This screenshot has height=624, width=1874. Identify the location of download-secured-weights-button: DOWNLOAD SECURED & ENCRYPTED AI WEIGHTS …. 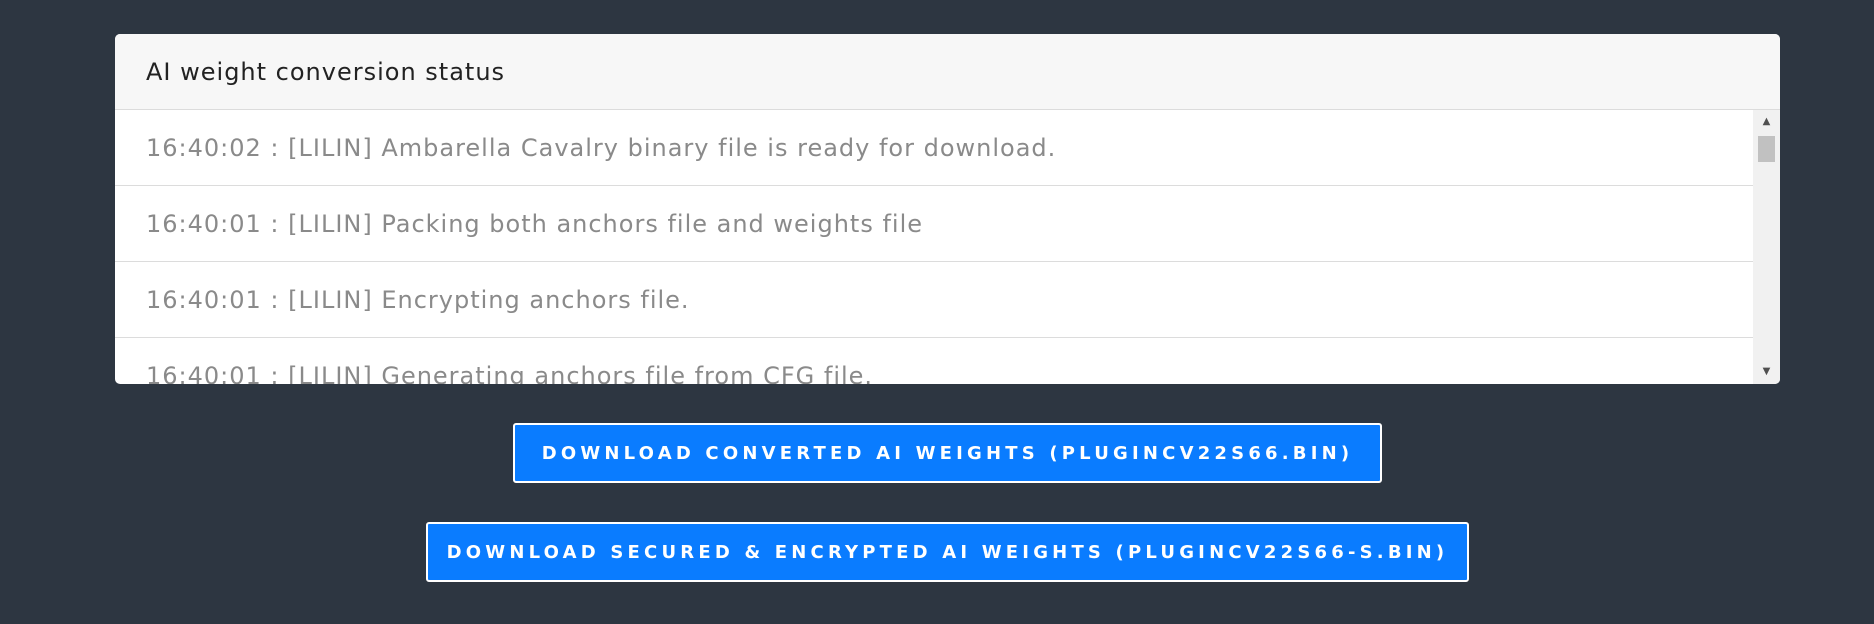
(947, 552).